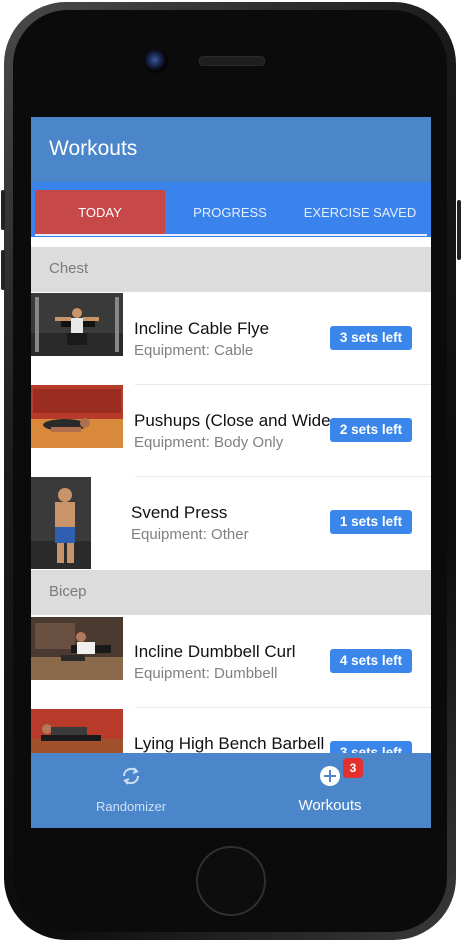  I want to click on sets-left-badge: 3 sets left, so click(371, 338).